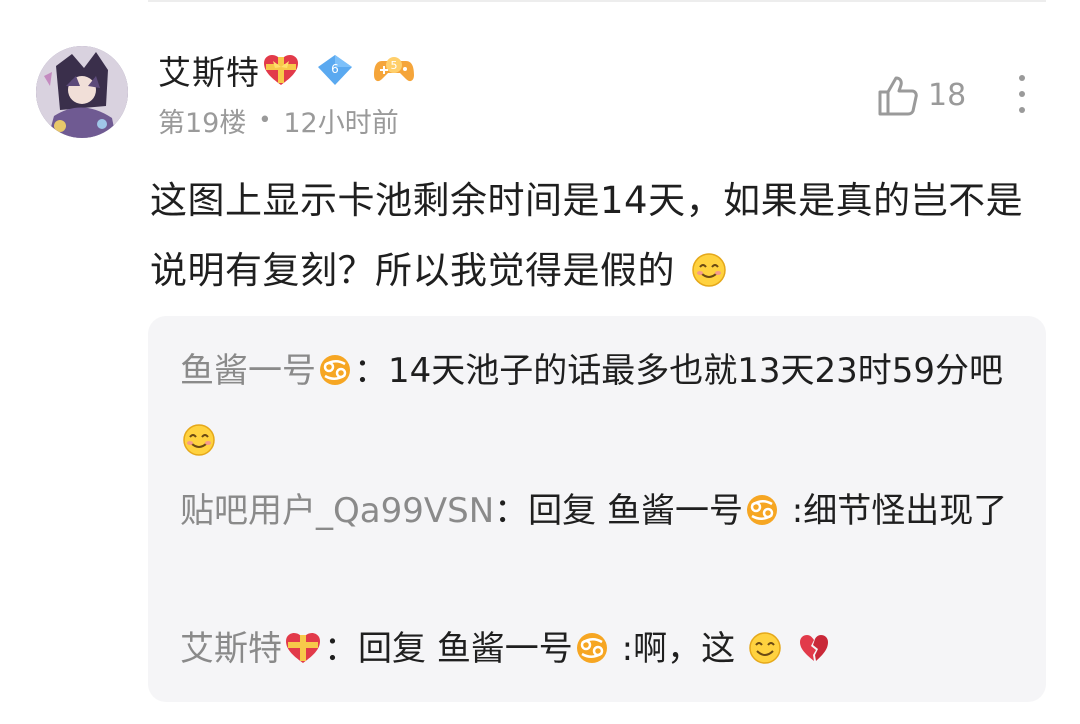 The height and width of the screenshot is (724, 1080). Describe the element at coordinates (231, 649) in the screenshot. I see `reply-author: 艾斯特` at that location.